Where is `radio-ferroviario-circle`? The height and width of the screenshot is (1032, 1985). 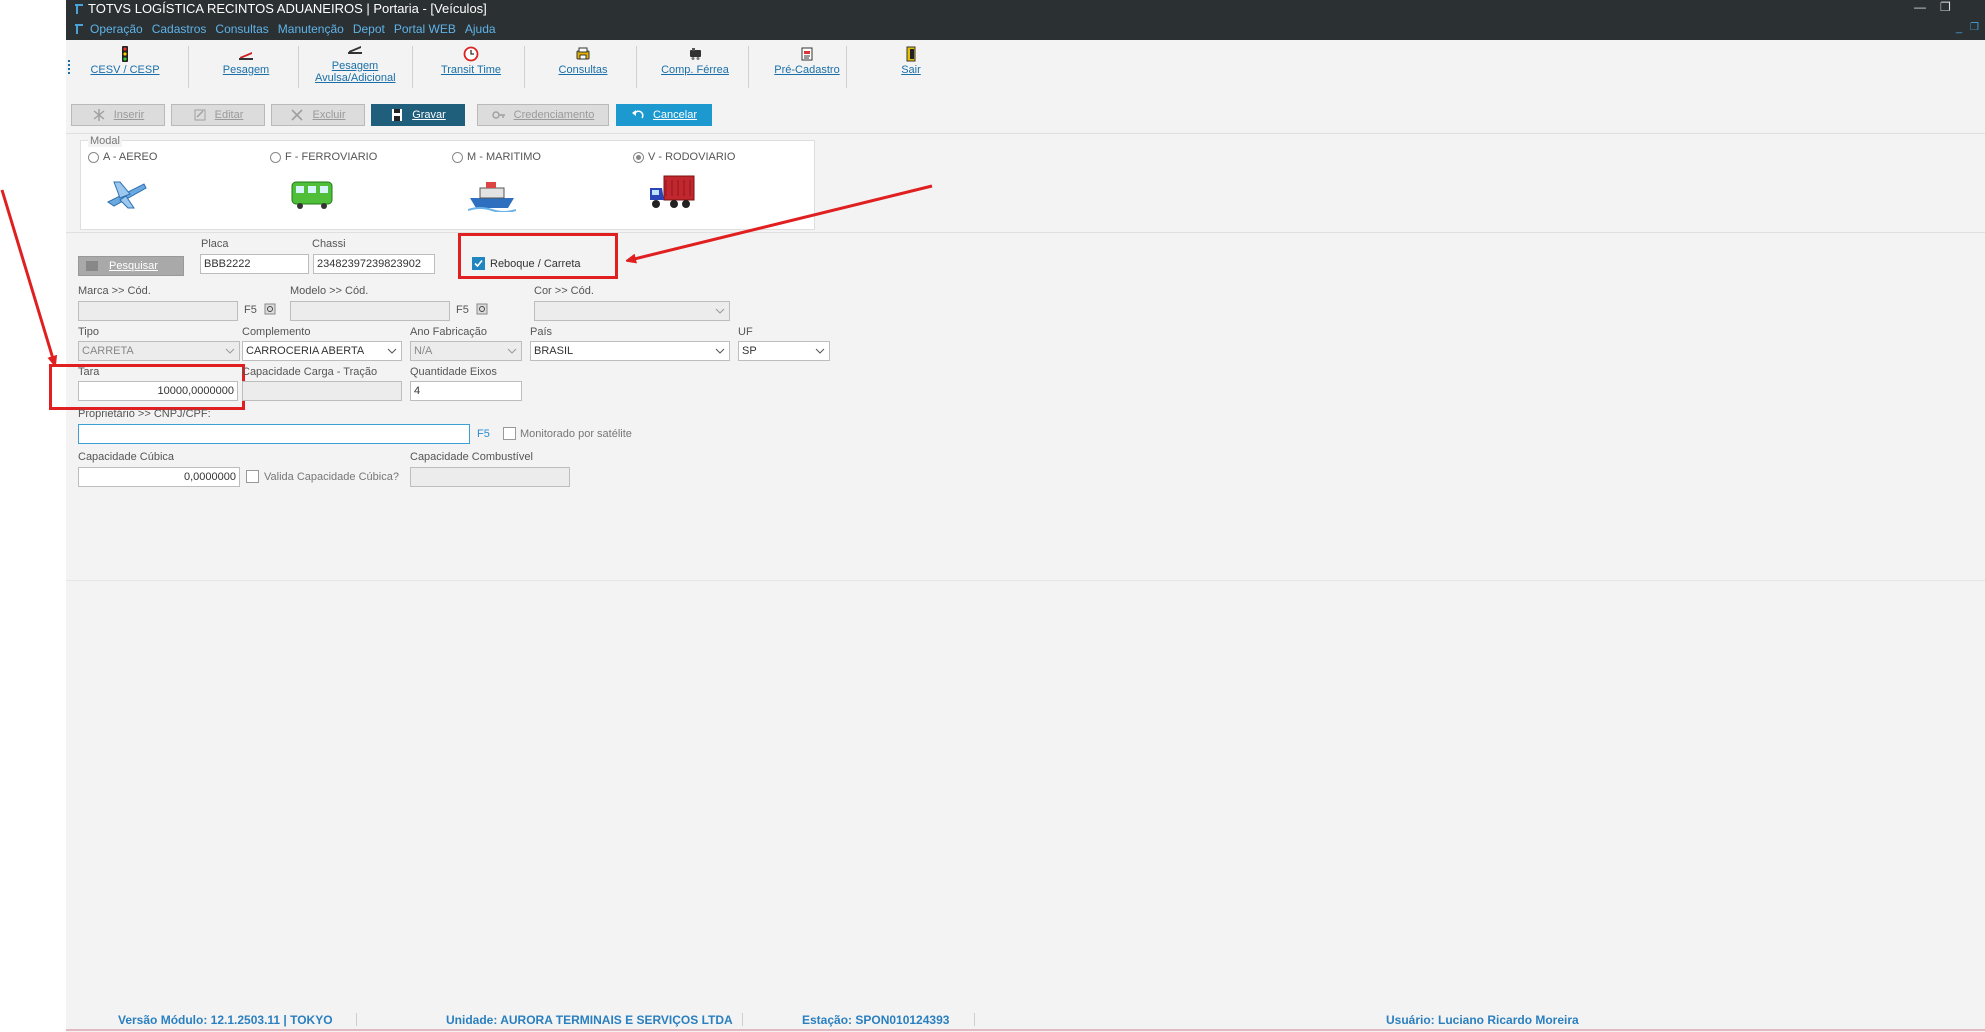
radio-ferroviario-circle is located at coordinates (275, 157).